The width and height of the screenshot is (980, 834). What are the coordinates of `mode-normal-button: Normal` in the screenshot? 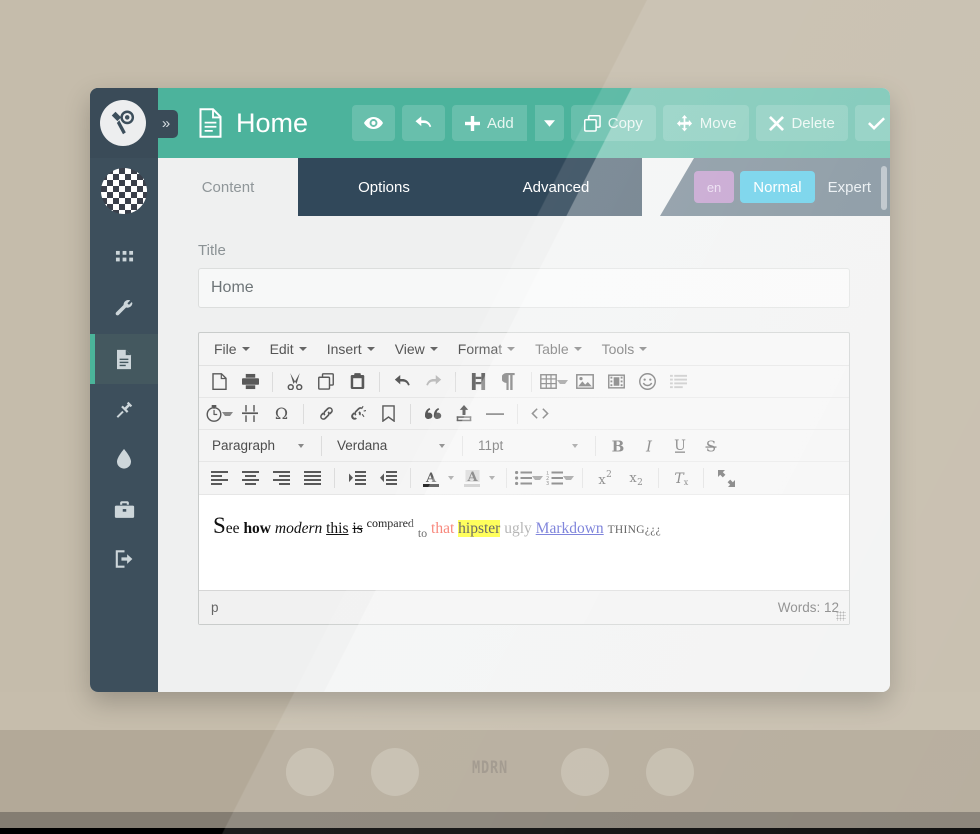 It's located at (777, 187).